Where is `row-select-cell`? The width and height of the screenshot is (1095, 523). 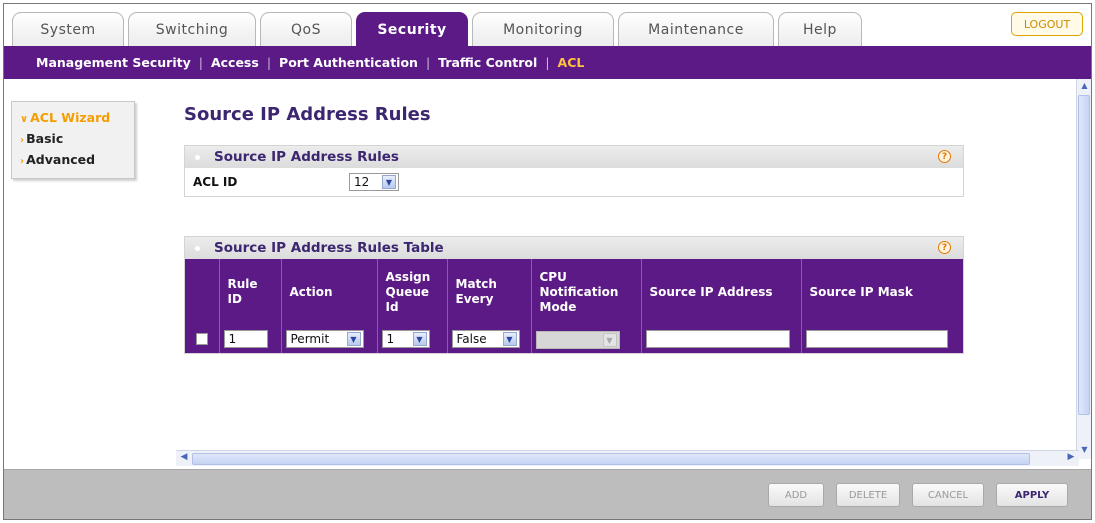
row-select-cell is located at coordinates (202, 339).